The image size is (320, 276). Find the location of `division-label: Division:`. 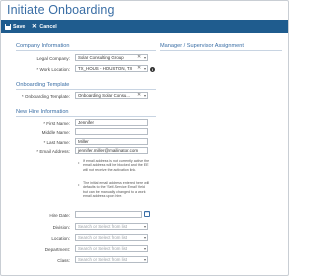

division-label: Division: is located at coordinates (61, 227).